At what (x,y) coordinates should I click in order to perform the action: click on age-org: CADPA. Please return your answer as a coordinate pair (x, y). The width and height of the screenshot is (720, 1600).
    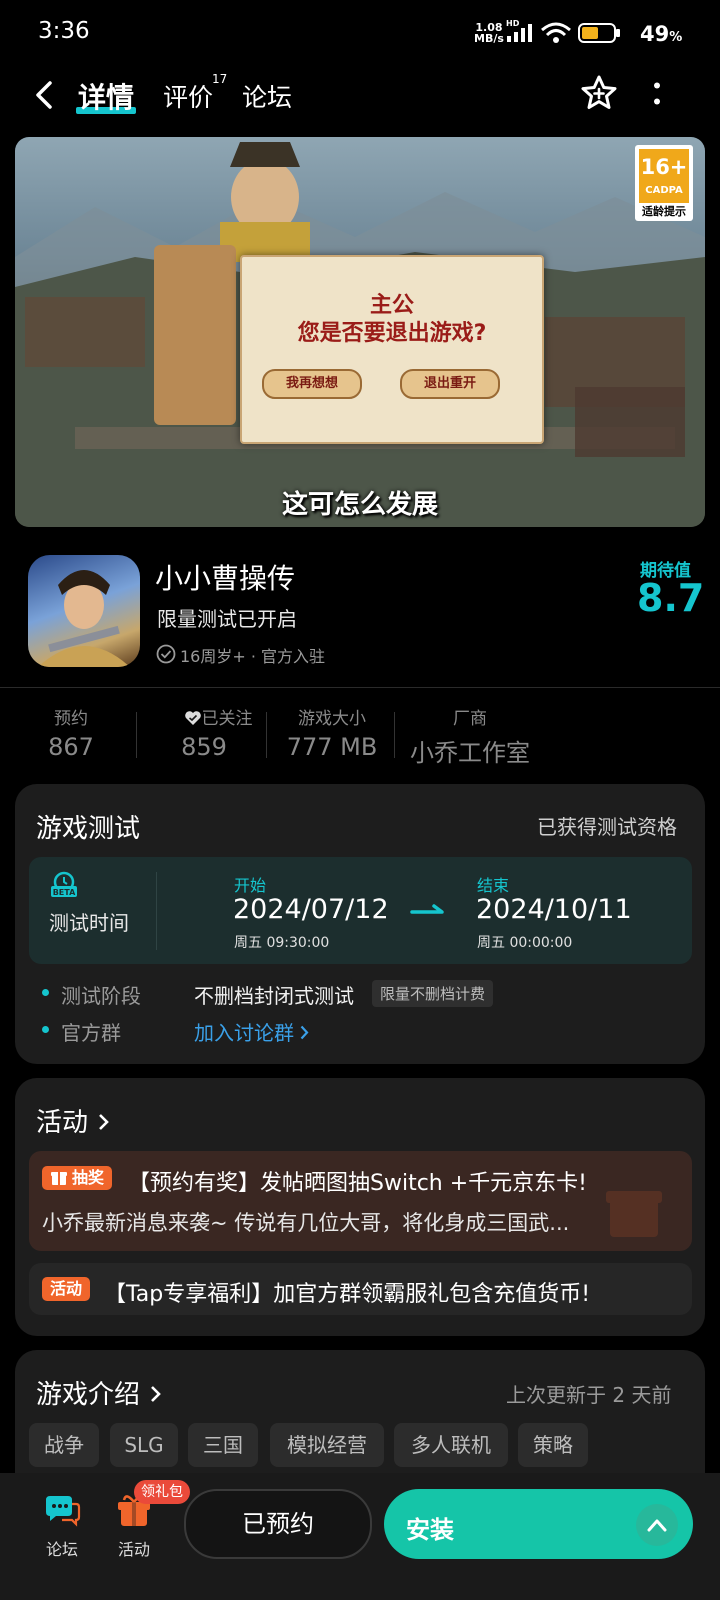
    Looking at the image, I should click on (664, 190).